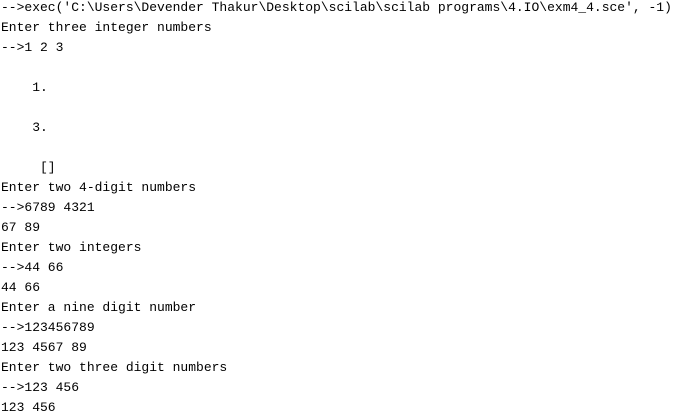 The width and height of the screenshot is (687, 418). I want to click on console-line-output: 67 89, so click(21, 227).